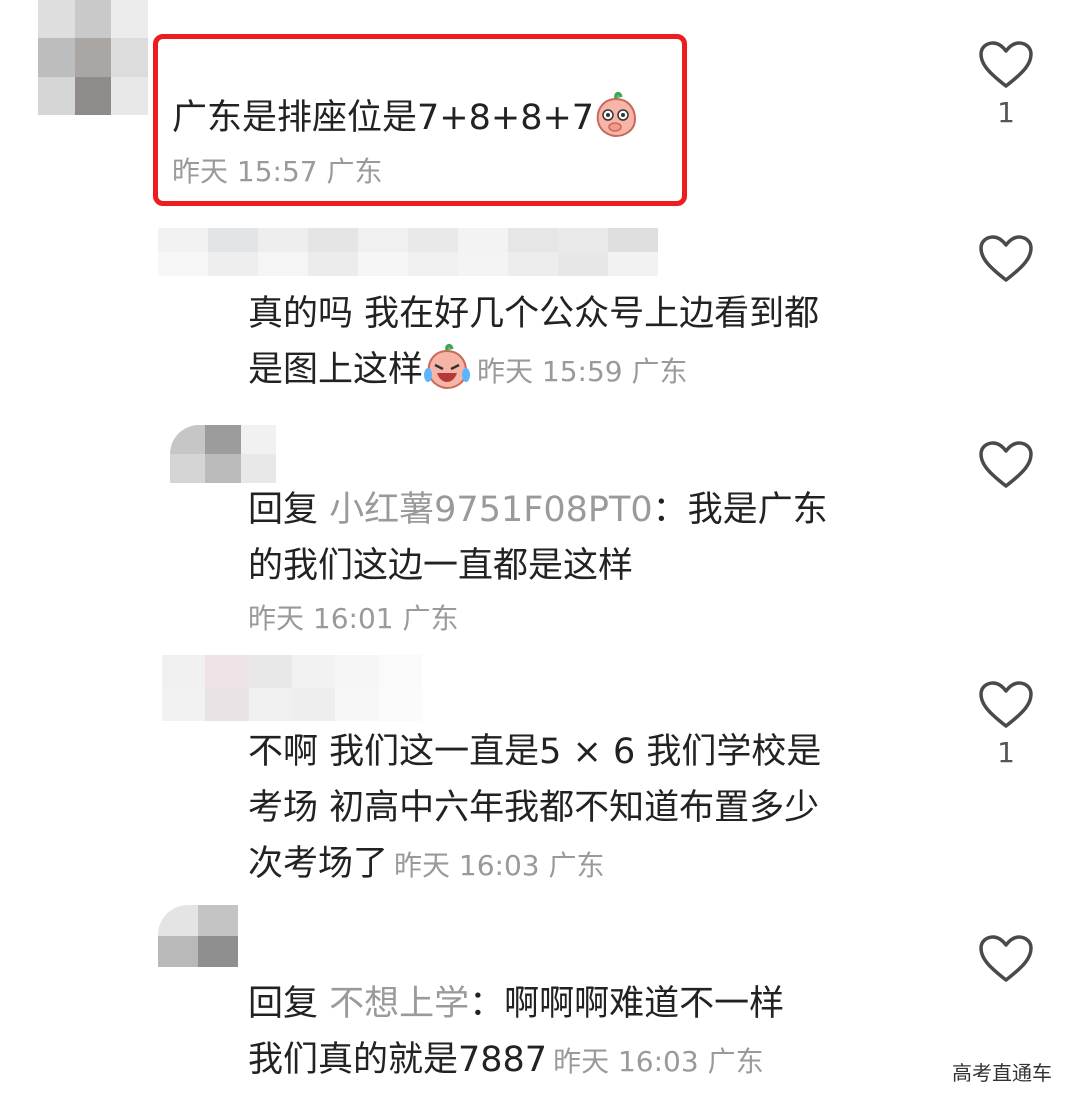 The image size is (1080, 1112). Describe the element at coordinates (1002, 1073) in the screenshot. I see `watermark: 高考直通车` at that location.